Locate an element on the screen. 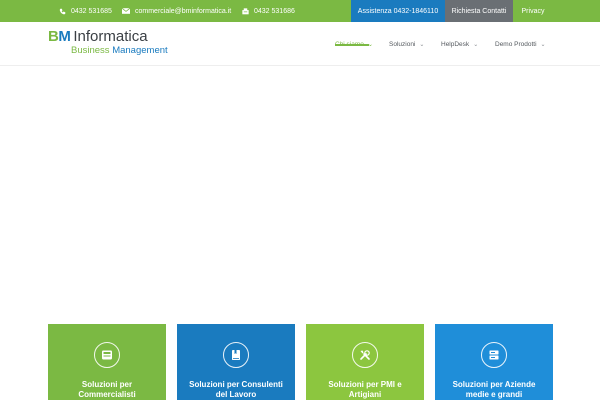 The height and width of the screenshot is (400, 600). logo-bm: BM is located at coordinates (59, 36).